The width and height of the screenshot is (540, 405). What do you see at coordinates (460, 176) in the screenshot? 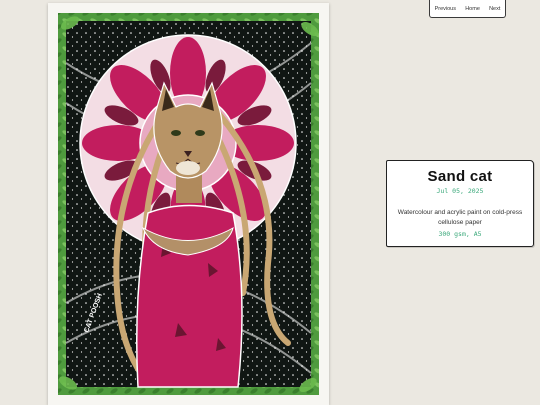
I see `artwork-title: Sand cat` at bounding box center [460, 176].